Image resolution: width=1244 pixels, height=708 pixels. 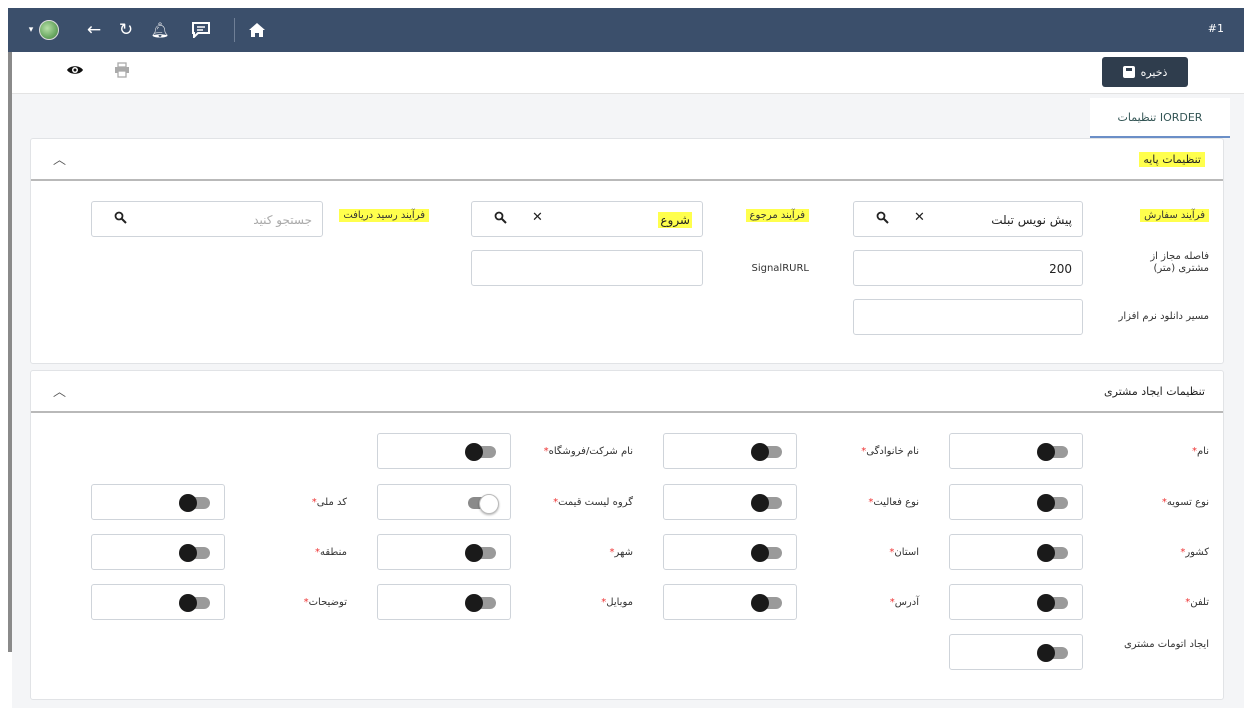 I want to click on city-toggle, so click(x=480, y=553).